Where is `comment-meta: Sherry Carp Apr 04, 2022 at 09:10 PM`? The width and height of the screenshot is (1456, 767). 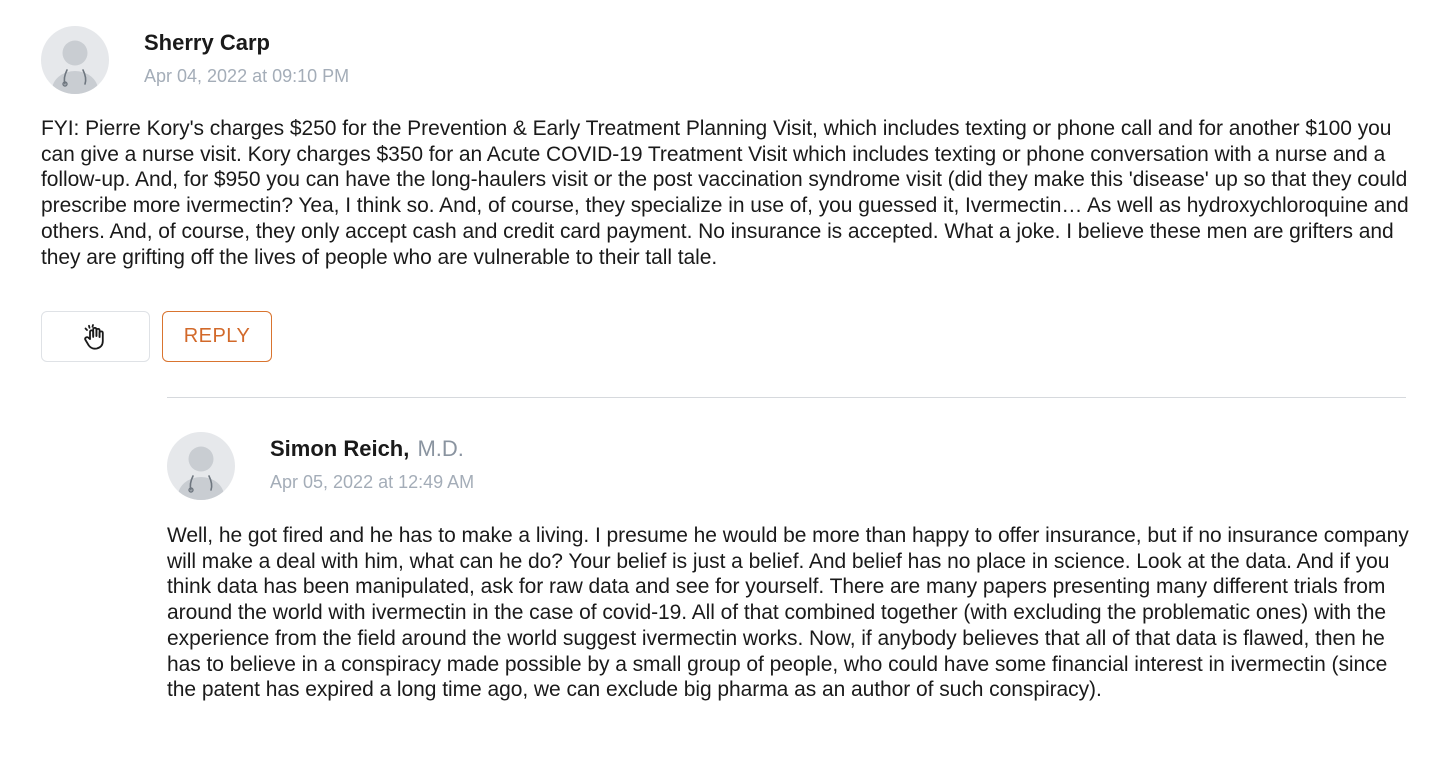
comment-meta: Sherry Carp Apr 04, 2022 at 09:10 PM is located at coordinates (246, 56).